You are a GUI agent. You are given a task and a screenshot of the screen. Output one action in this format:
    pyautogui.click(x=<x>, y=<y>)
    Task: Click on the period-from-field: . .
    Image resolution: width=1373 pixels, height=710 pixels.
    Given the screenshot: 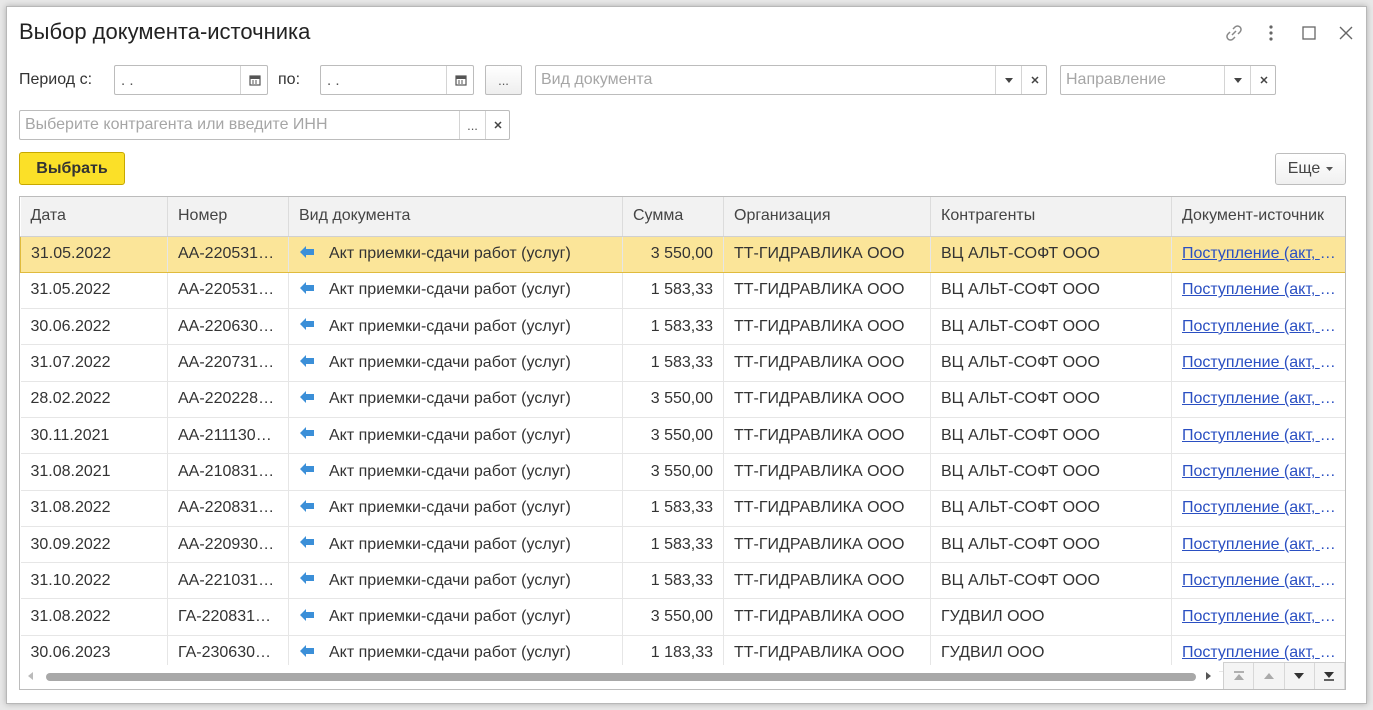 What is the action you would take?
    pyautogui.click(x=191, y=80)
    